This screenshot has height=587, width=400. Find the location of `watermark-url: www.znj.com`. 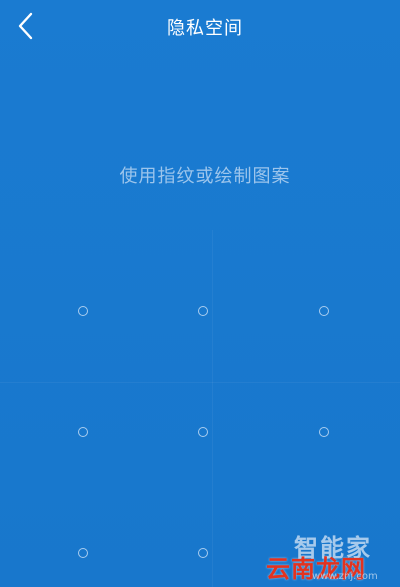

watermark-url: www.znj.com is located at coordinates (345, 576).